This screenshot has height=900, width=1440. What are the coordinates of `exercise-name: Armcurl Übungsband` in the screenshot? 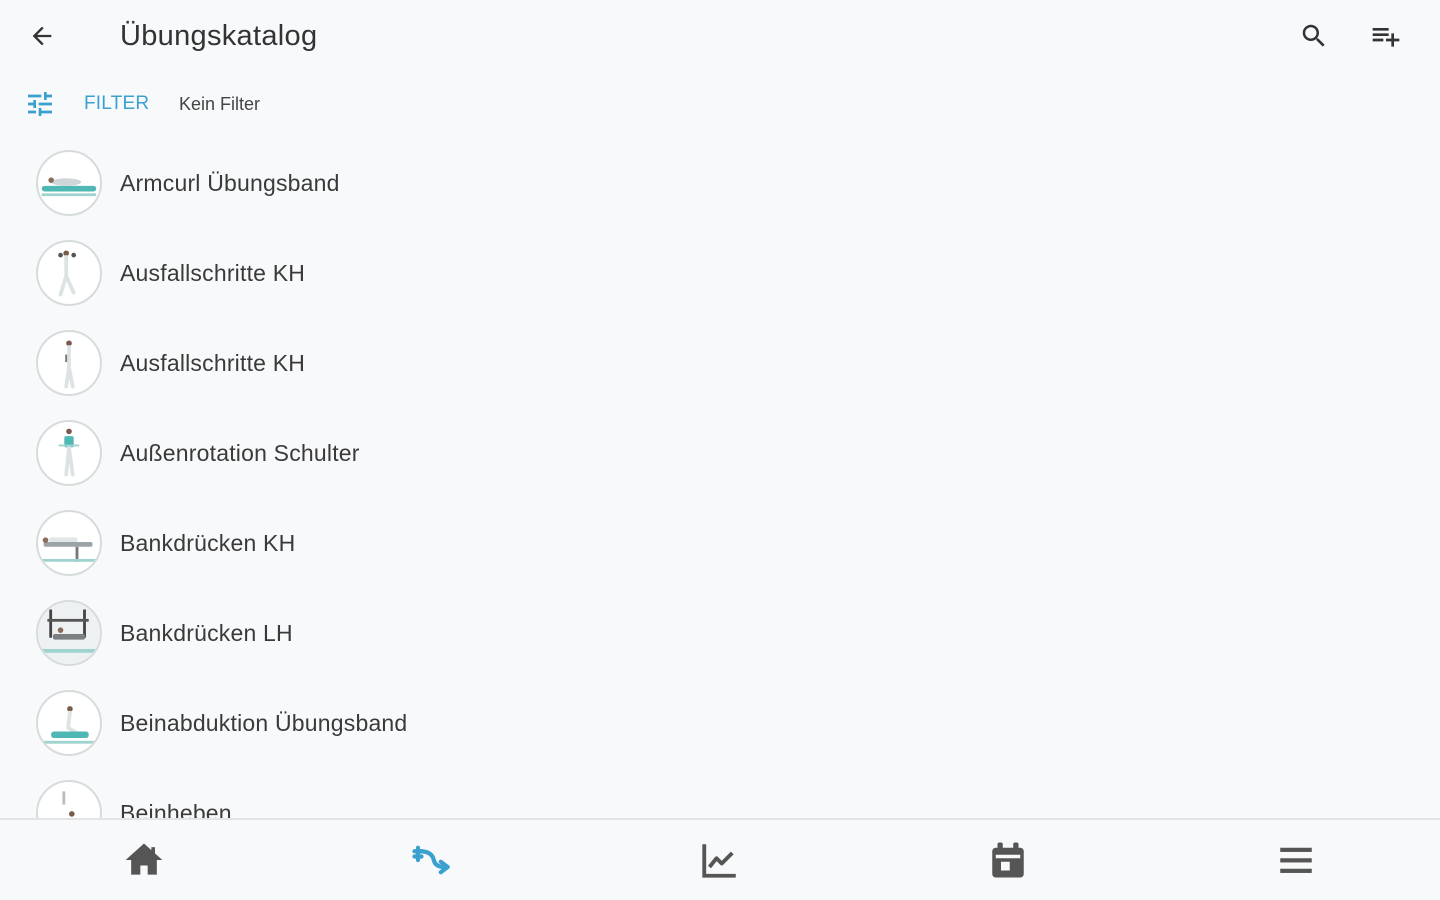 It's located at (230, 183).